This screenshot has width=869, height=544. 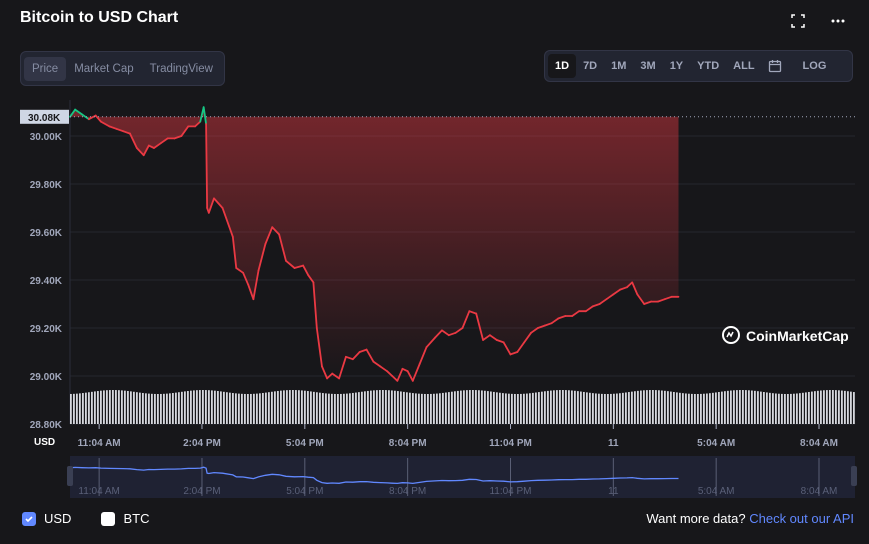 I want to click on x-tick-label: 11:04 AM, so click(x=99, y=443).